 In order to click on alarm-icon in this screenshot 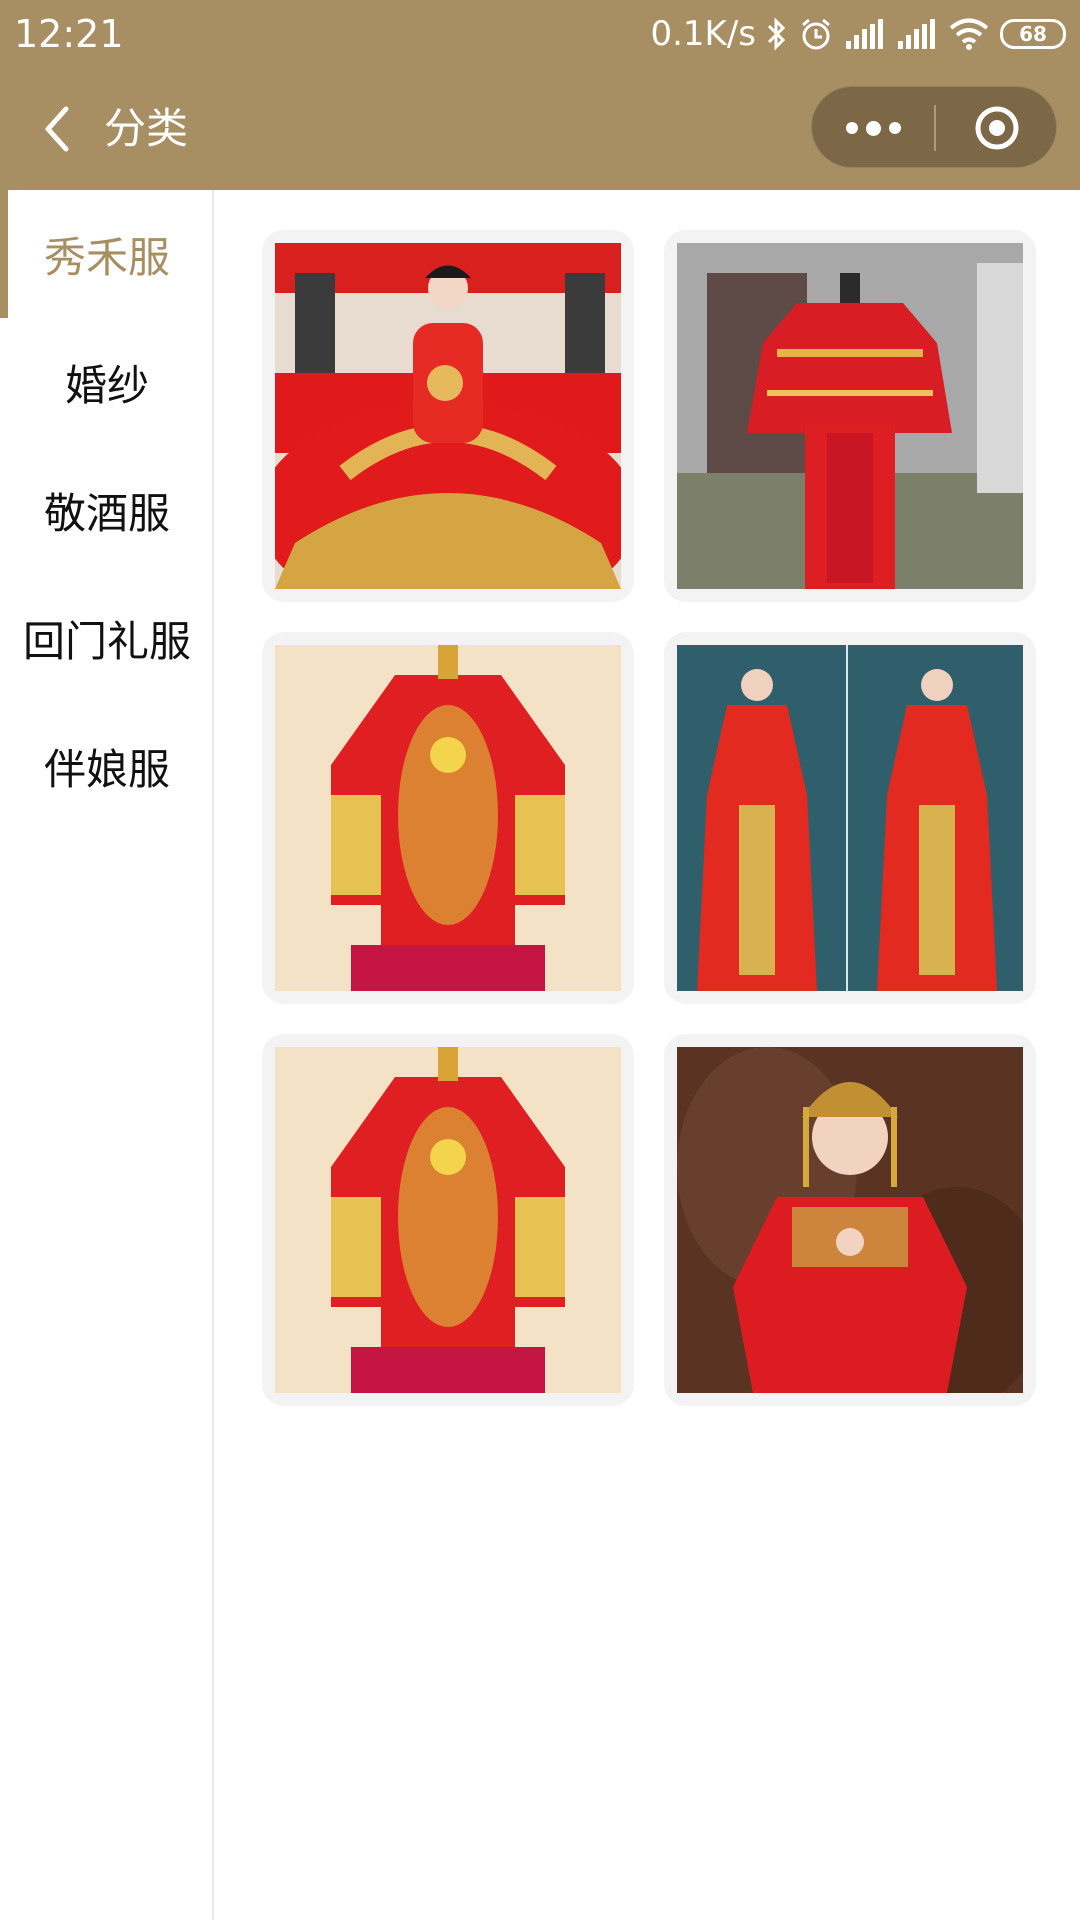, I will do `click(816, 34)`.